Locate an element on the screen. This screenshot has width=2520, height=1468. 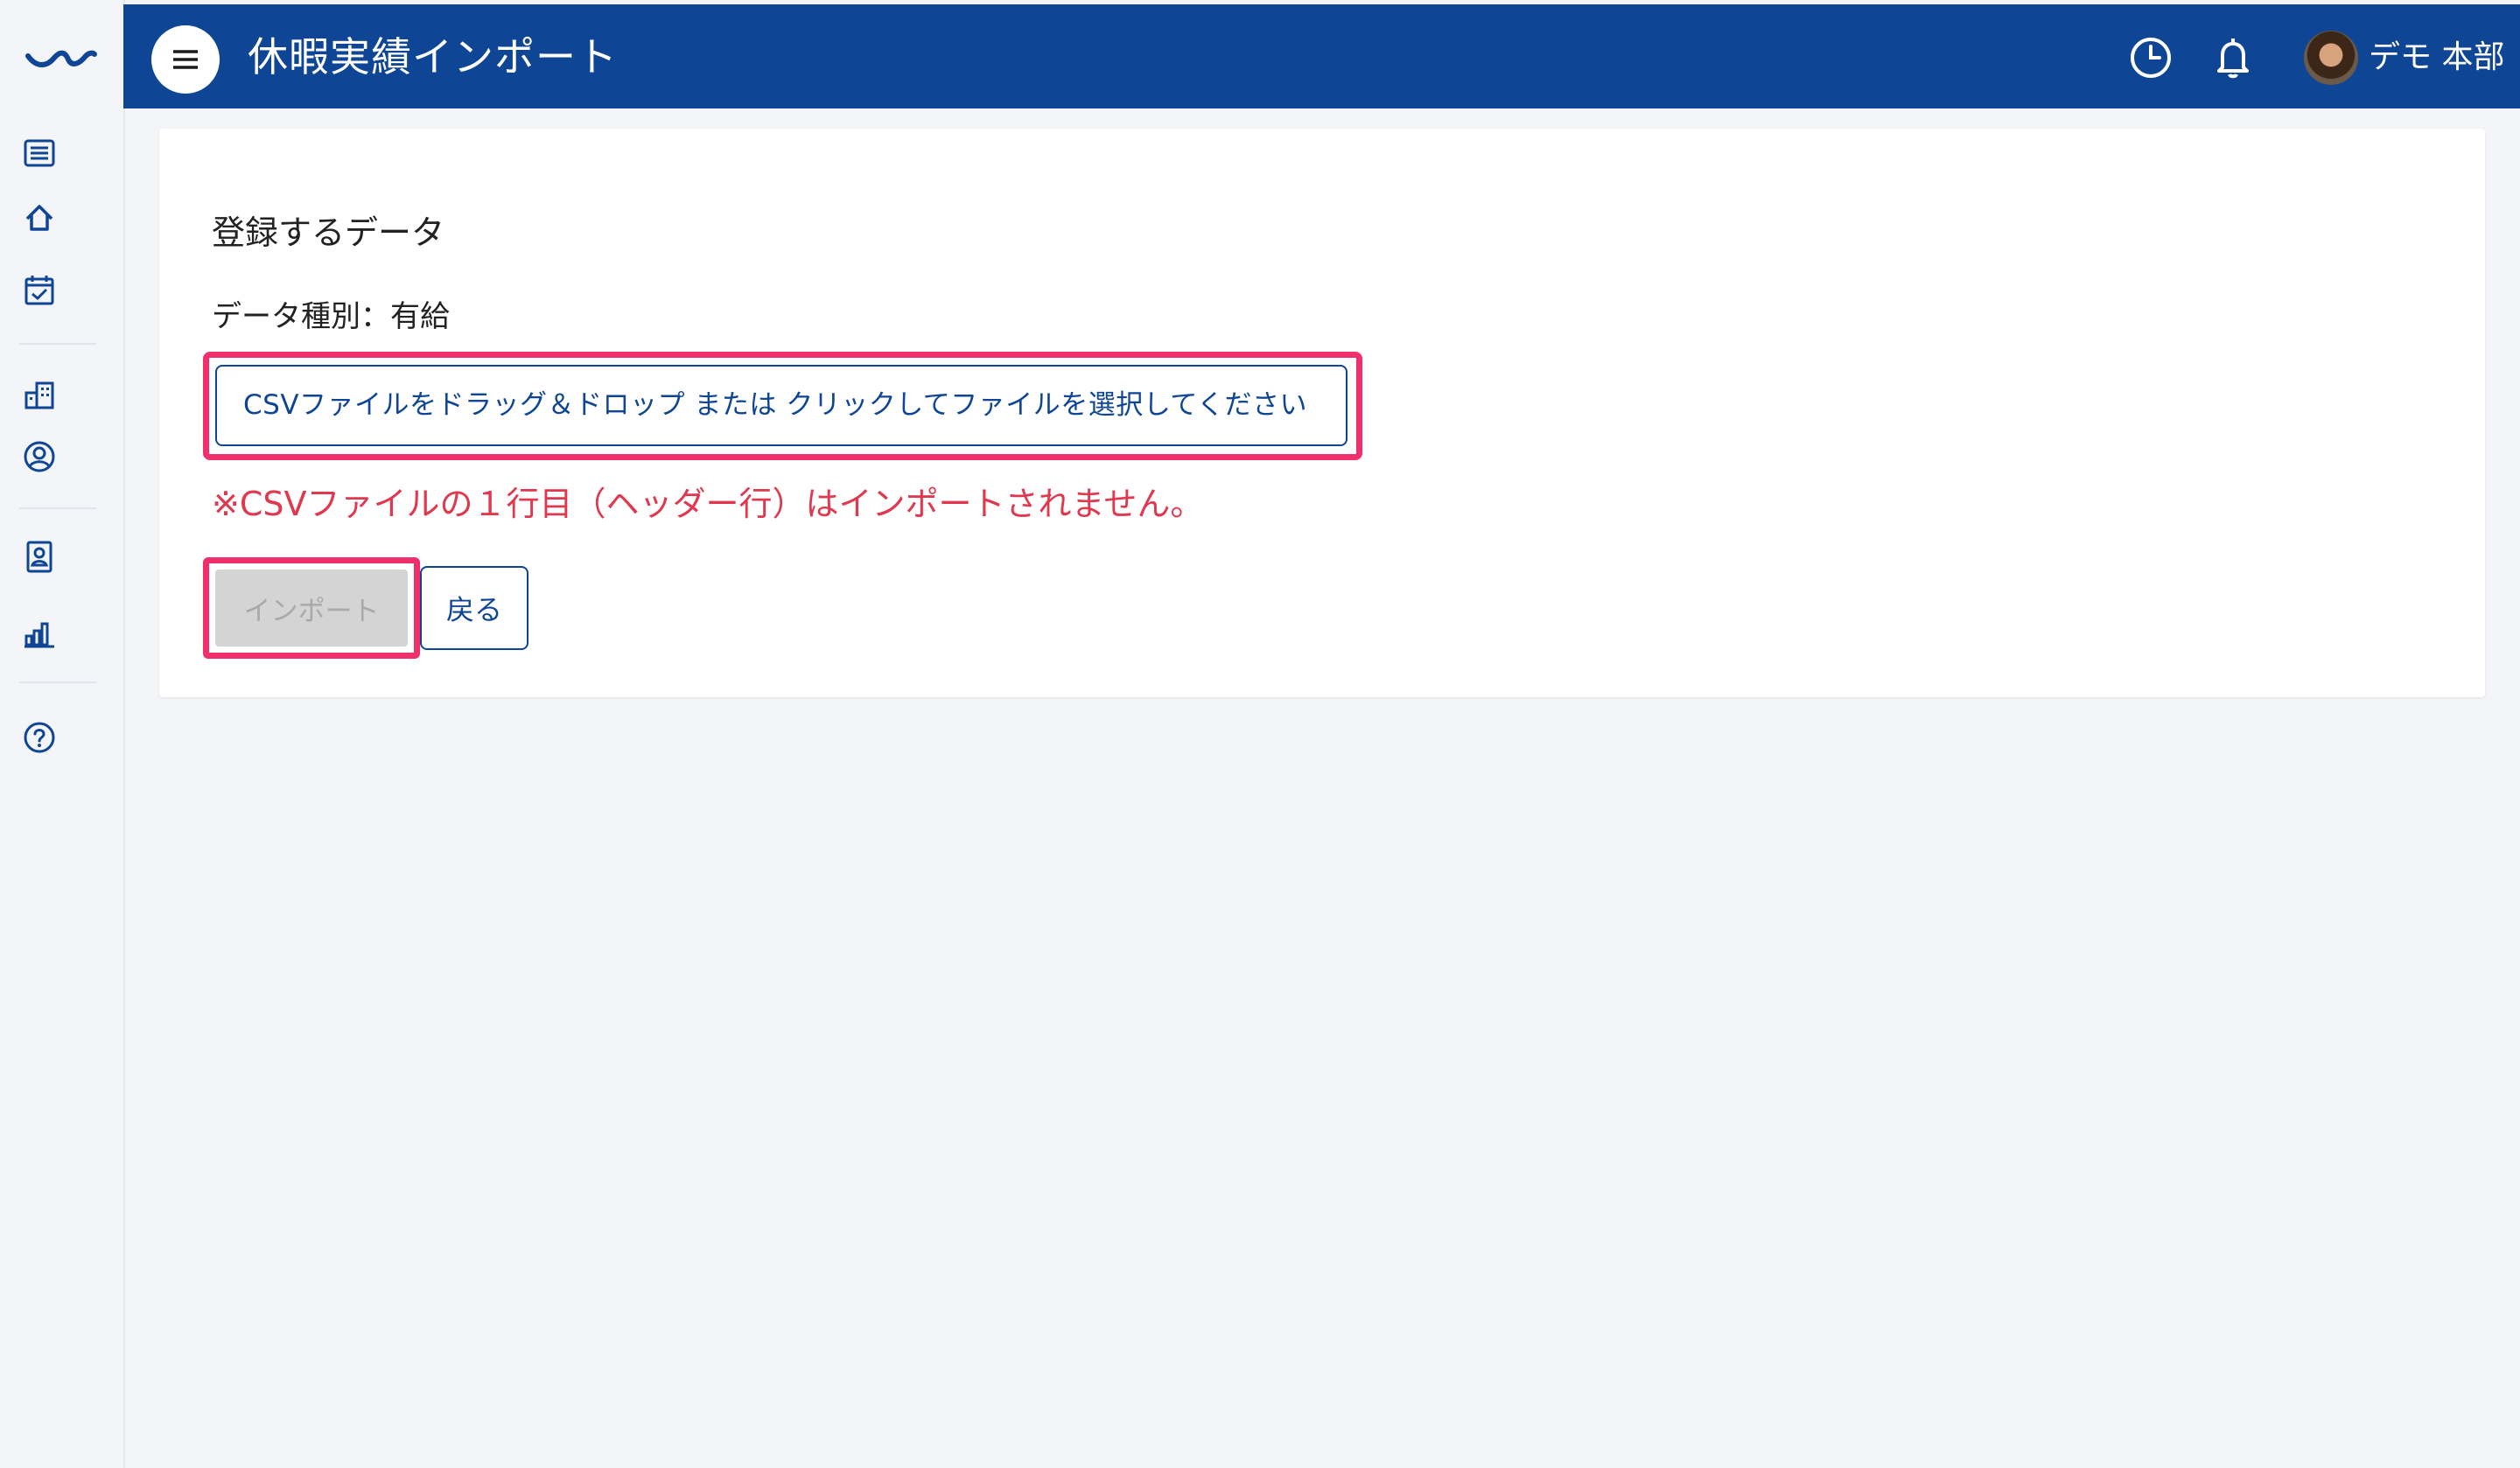
home-icon is located at coordinates (39, 217).